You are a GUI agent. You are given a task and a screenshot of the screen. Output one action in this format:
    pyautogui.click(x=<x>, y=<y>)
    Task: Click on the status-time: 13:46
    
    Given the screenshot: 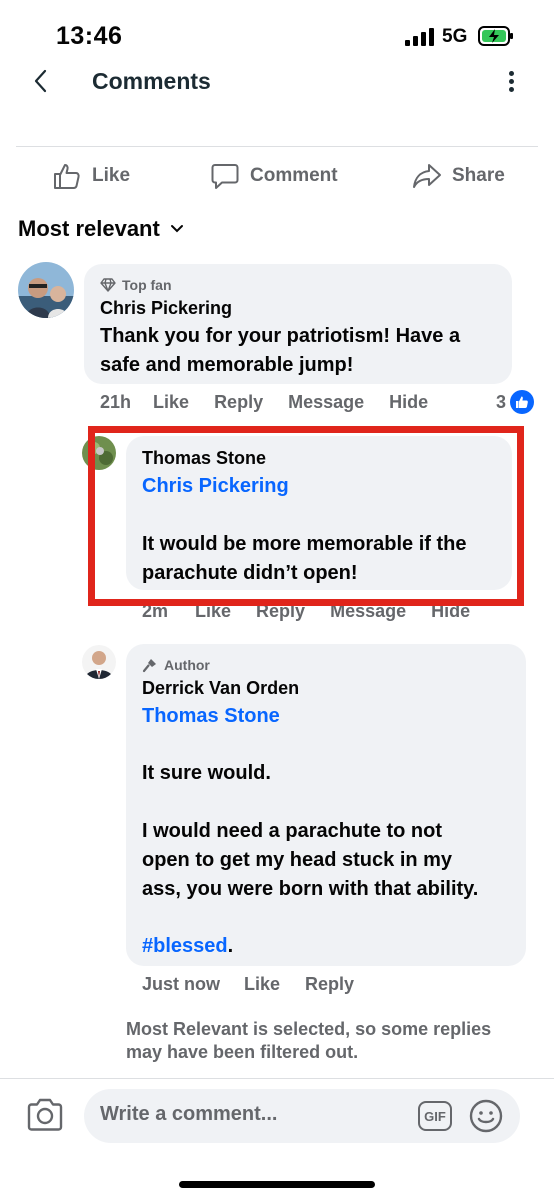 What is the action you would take?
    pyautogui.click(x=89, y=36)
    